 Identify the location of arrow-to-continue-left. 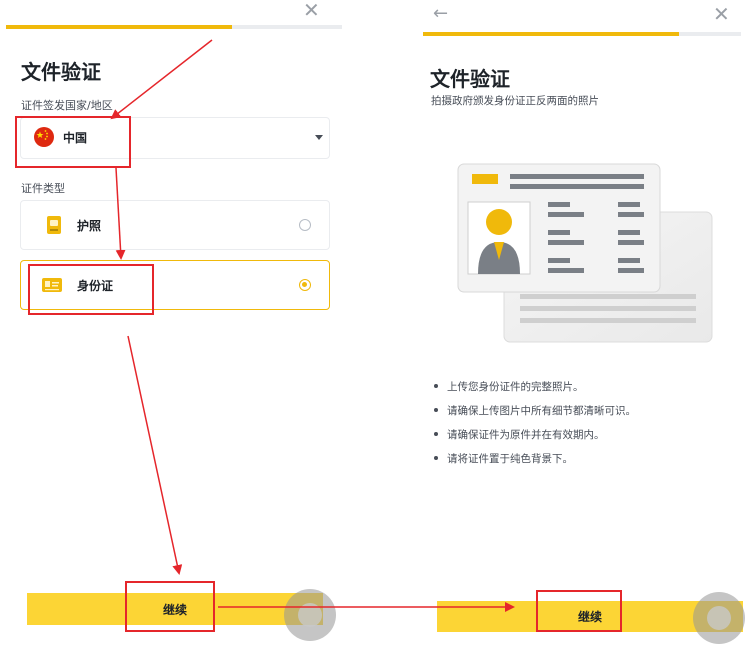
(155, 455).